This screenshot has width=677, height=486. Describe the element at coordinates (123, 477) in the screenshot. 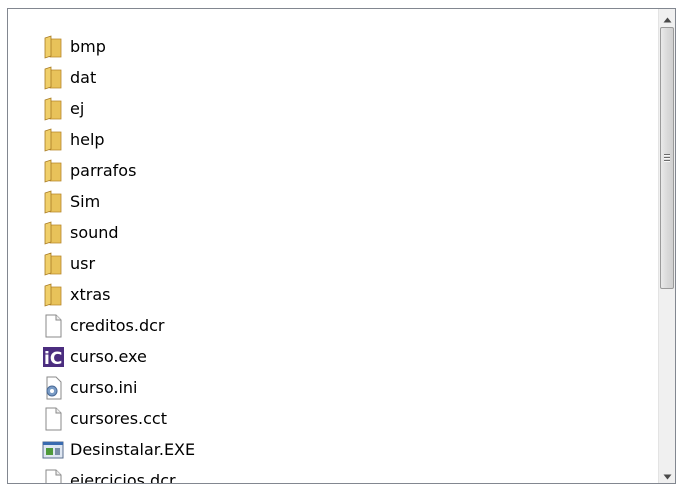

I see `list-item-label: ejercicios.dcr` at that location.